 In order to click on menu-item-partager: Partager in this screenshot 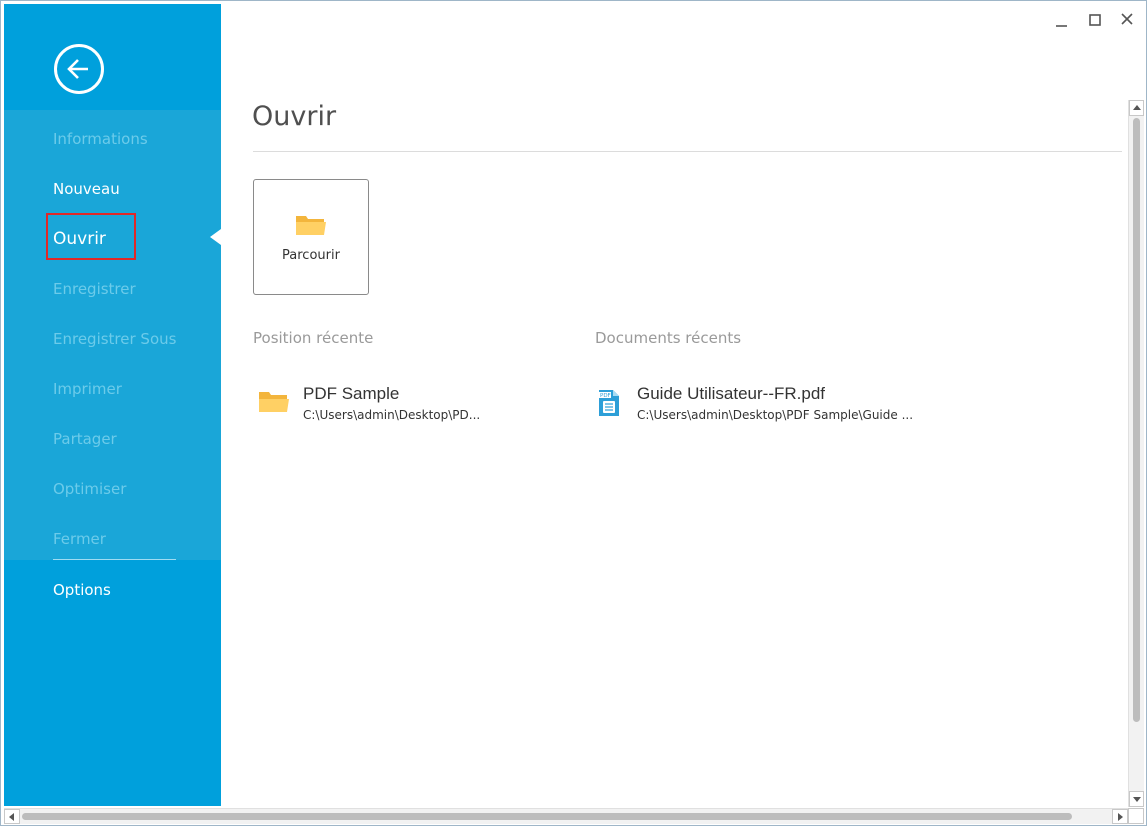, I will do `click(85, 439)`.